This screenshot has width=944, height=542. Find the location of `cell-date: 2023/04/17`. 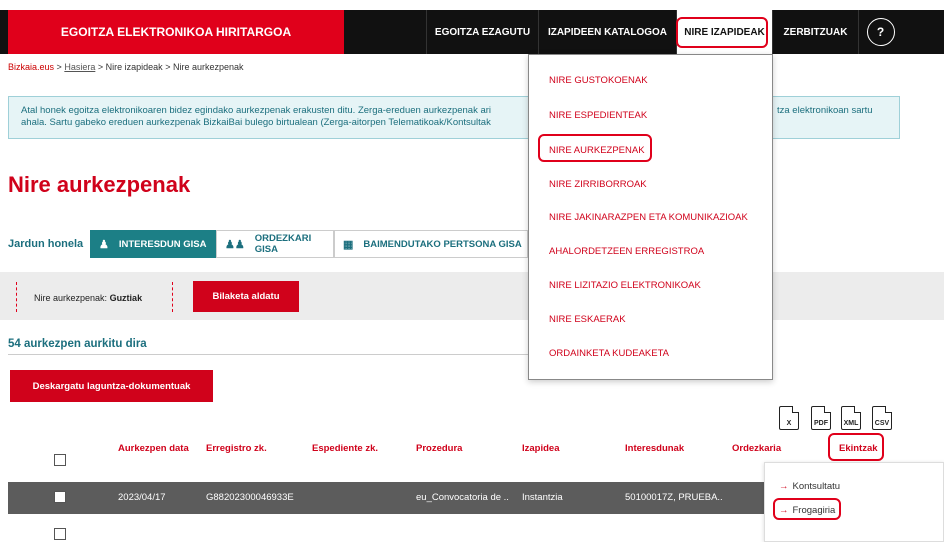

cell-date: 2023/04/17 is located at coordinates (142, 497).